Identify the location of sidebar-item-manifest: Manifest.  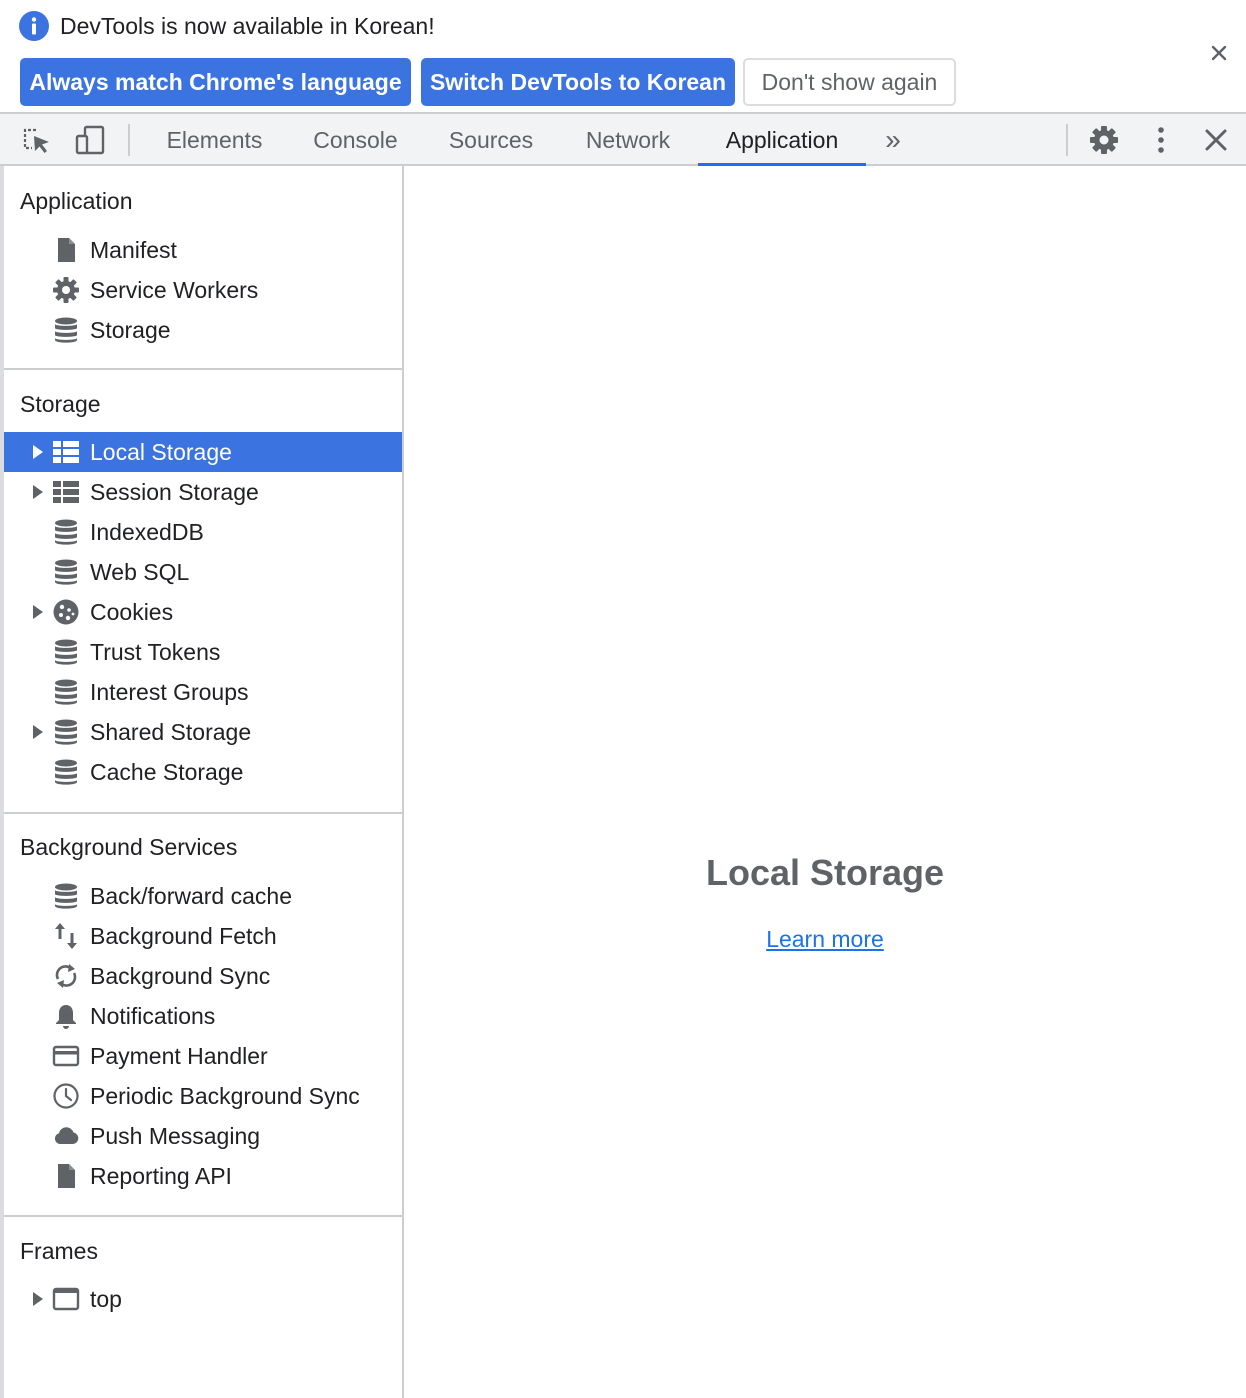
(203, 250).